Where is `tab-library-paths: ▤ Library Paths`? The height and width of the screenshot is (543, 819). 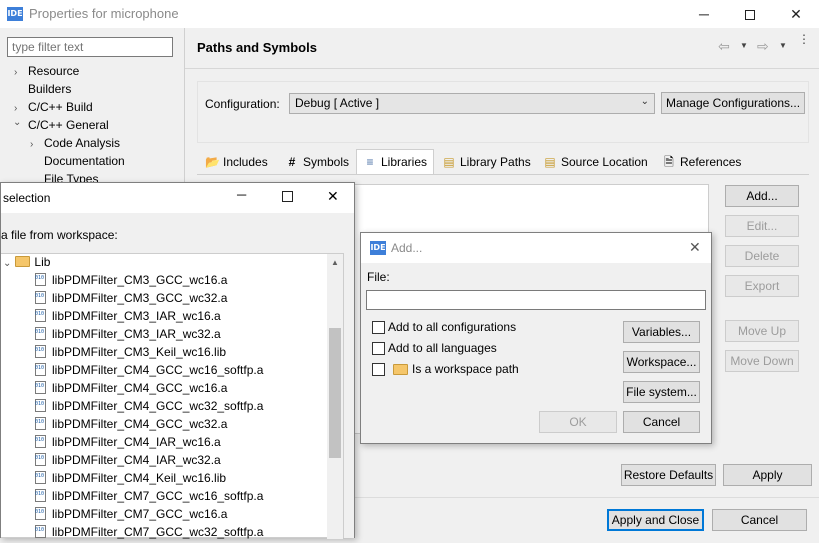
tab-library-paths: ▤ Library Paths is located at coordinates (486, 163).